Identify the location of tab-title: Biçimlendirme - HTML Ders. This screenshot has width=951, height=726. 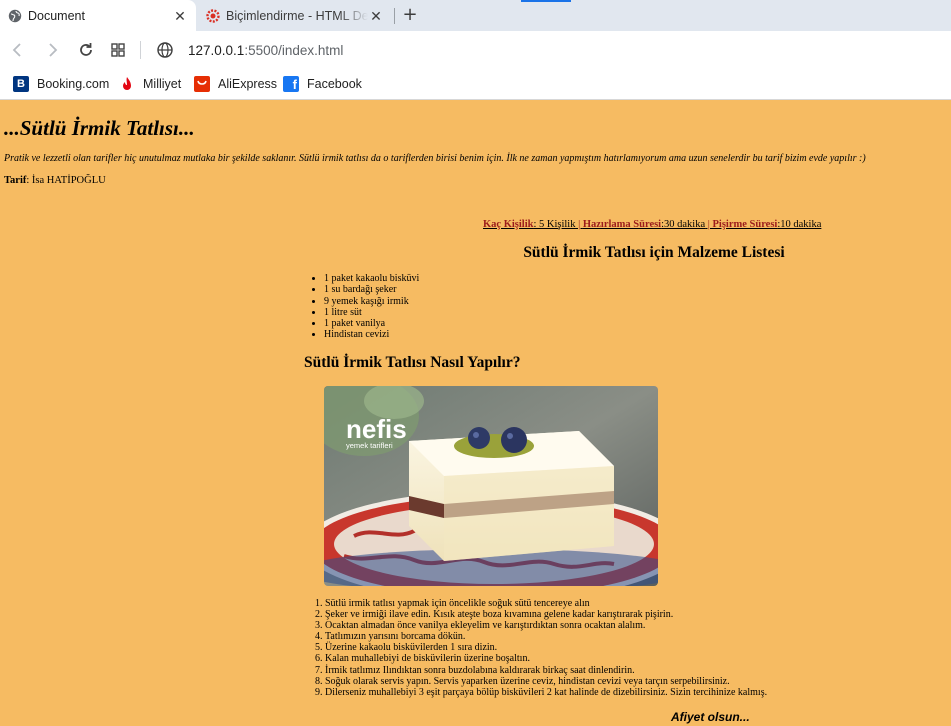
(297, 15).